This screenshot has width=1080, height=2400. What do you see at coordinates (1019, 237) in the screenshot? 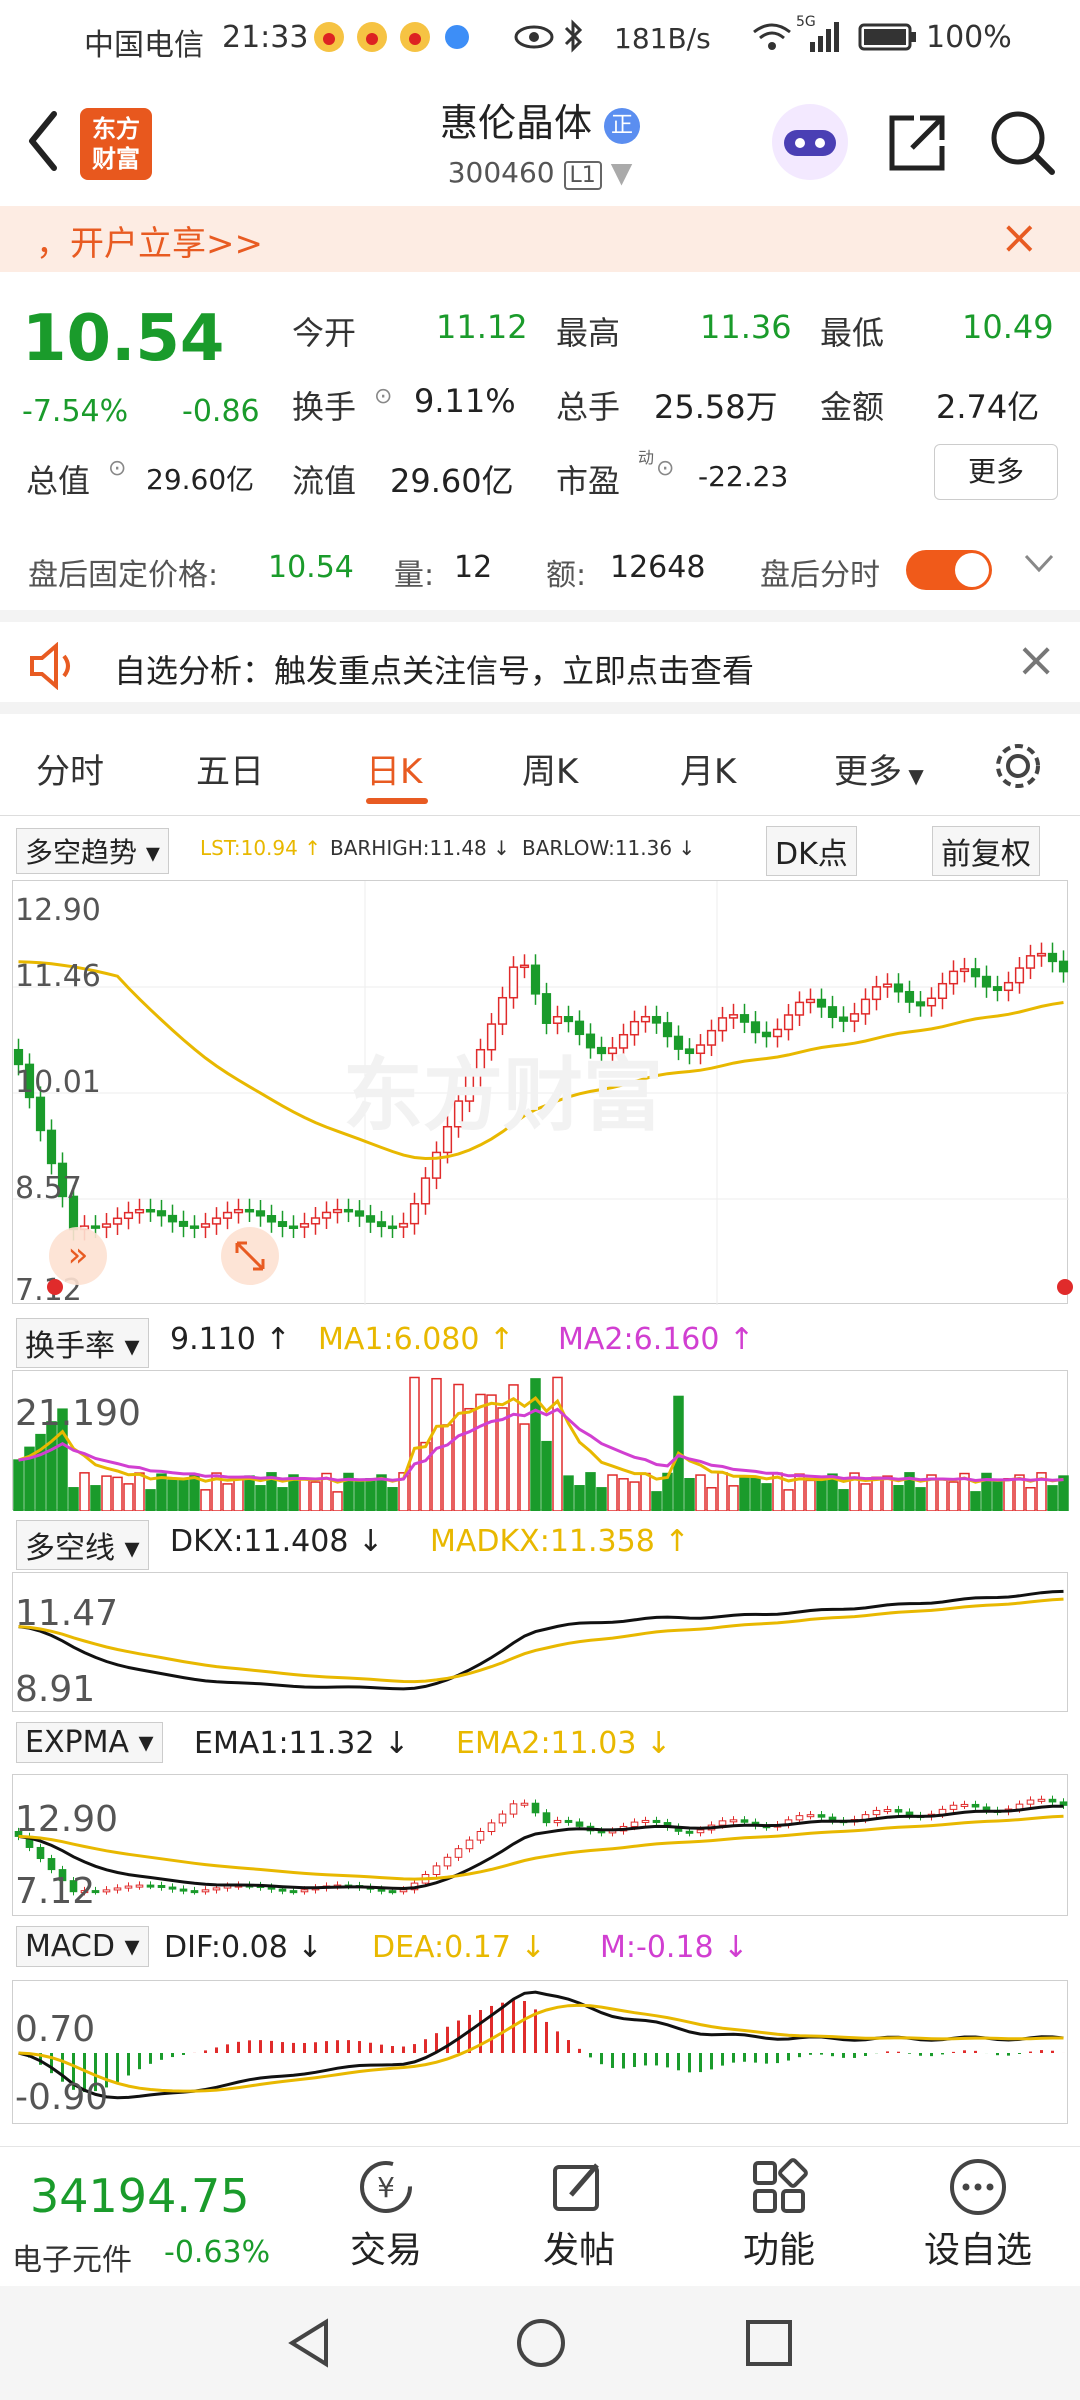
I see `close-icon: ×` at bounding box center [1019, 237].